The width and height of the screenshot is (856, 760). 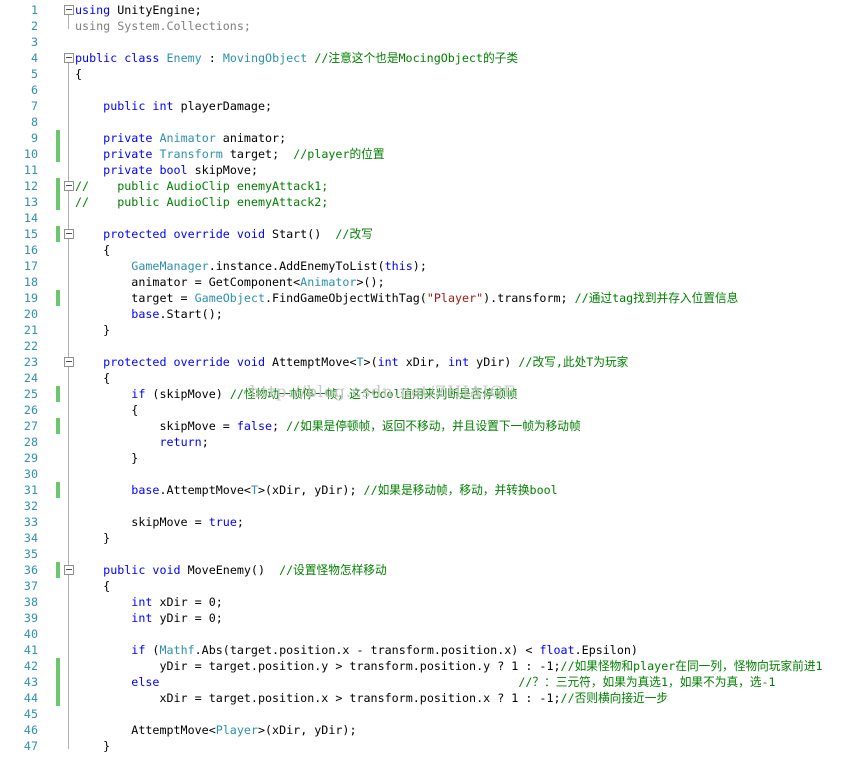 What do you see at coordinates (205, 490) in the screenshot?
I see `code-token: .AttemptMove<` at bounding box center [205, 490].